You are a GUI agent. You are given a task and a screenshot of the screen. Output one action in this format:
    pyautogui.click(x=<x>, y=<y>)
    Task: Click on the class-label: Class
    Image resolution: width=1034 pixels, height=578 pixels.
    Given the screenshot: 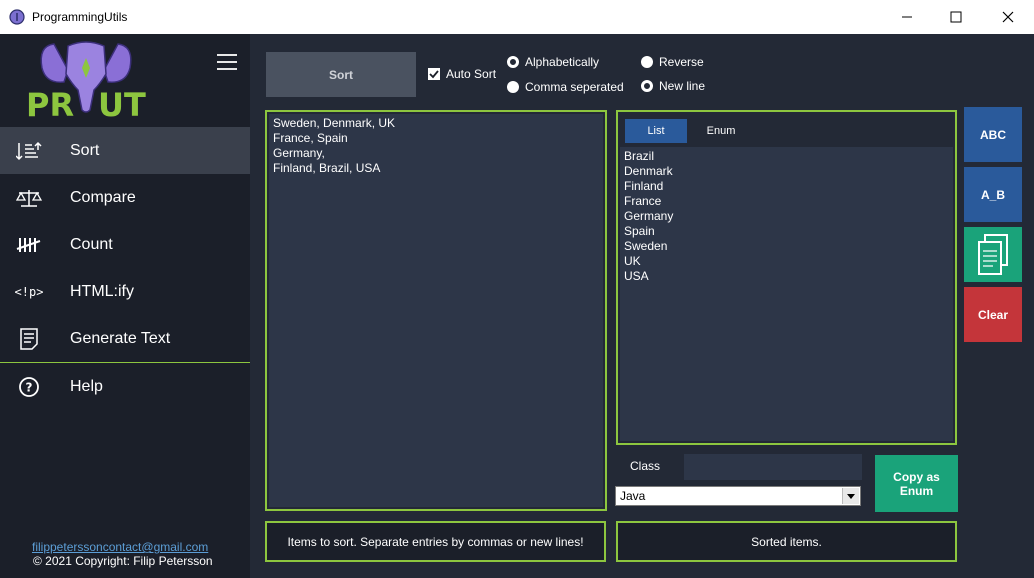 What is the action you would take?
    pyautogui.click(x=645, y=466)
    